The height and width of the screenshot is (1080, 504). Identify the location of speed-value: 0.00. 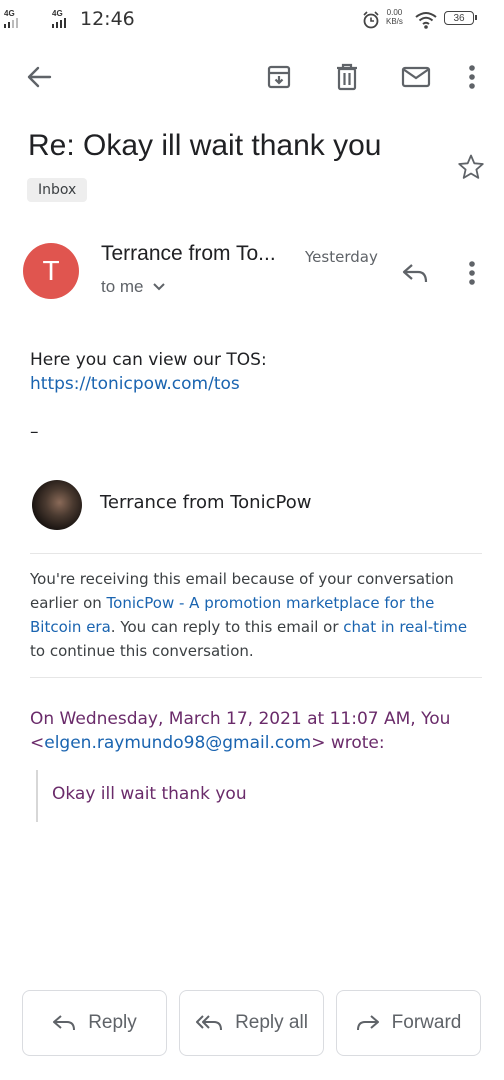
(394, 12).